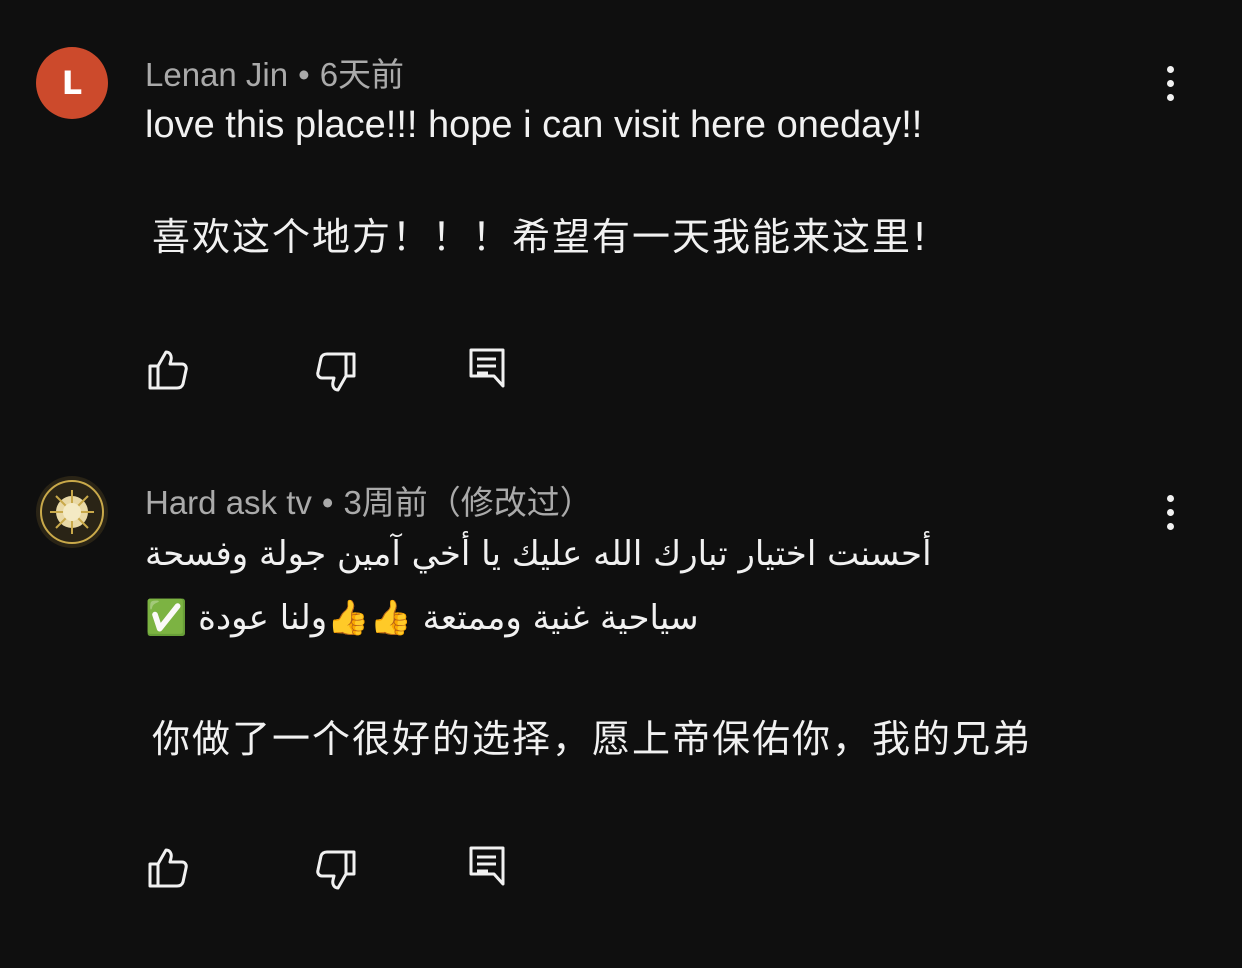  Describe the element at coordinates (592, 739) in the screenshot. I see `comment-text-line: 你做了一个很好的选择，愿上帝保佑你，我的兄弟` at that location.